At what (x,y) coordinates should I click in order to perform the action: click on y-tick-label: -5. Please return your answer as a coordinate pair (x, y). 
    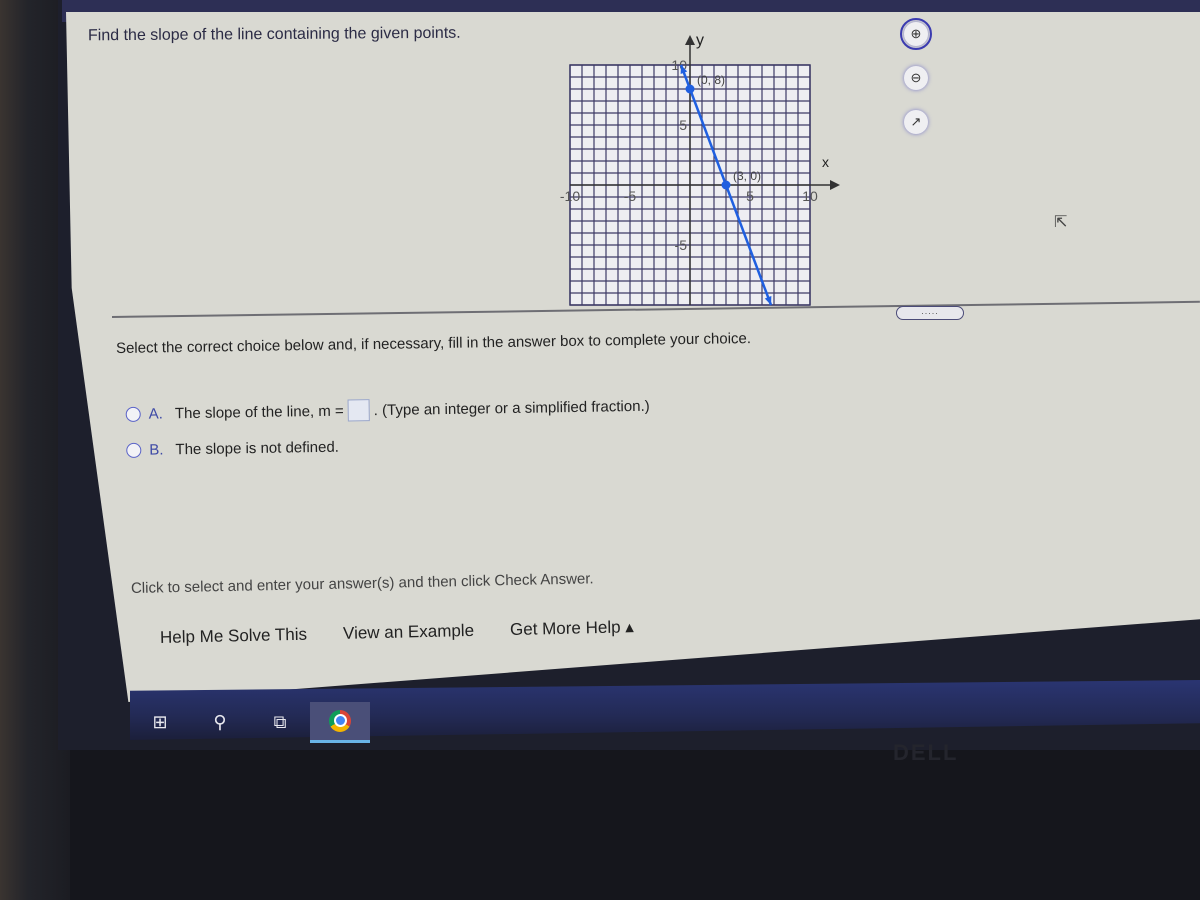
    Looking at the image, I should click on (681, 245).